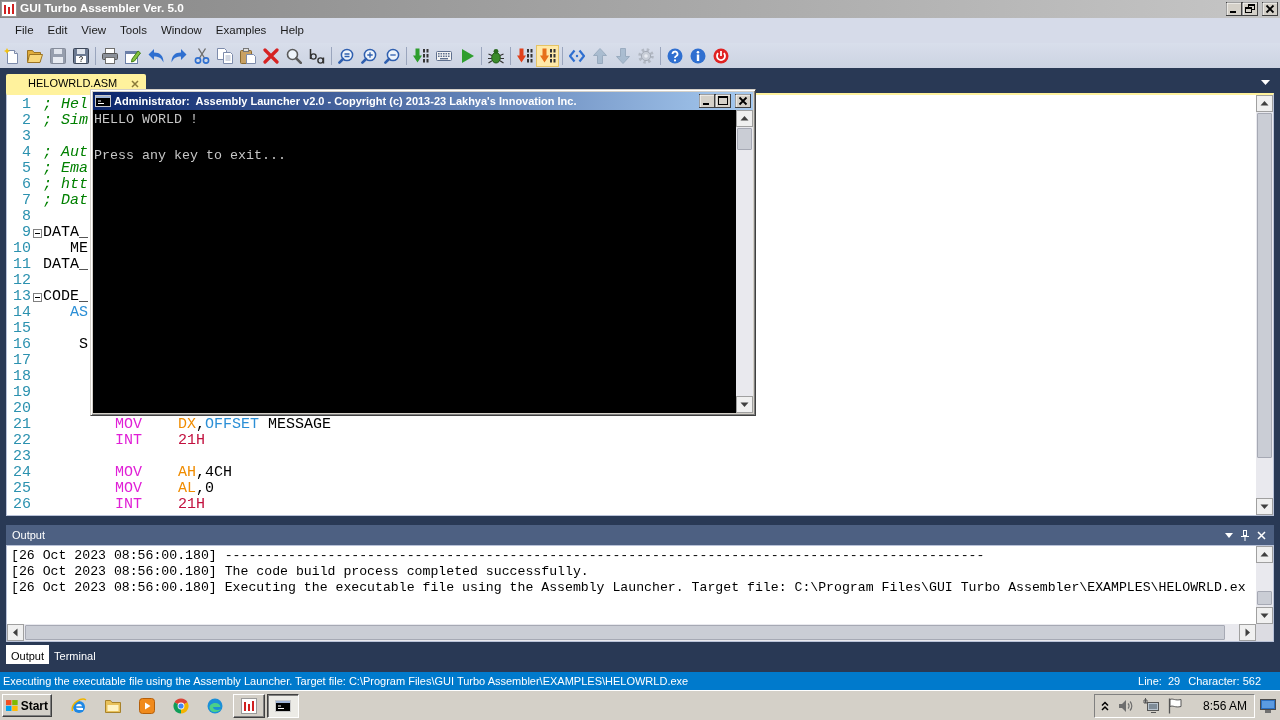 The image size is (1280, 720). What do you see at coordinates (22, 313) in the screenshot?
I see `line-number: 14` at bounding box center [22, 313].